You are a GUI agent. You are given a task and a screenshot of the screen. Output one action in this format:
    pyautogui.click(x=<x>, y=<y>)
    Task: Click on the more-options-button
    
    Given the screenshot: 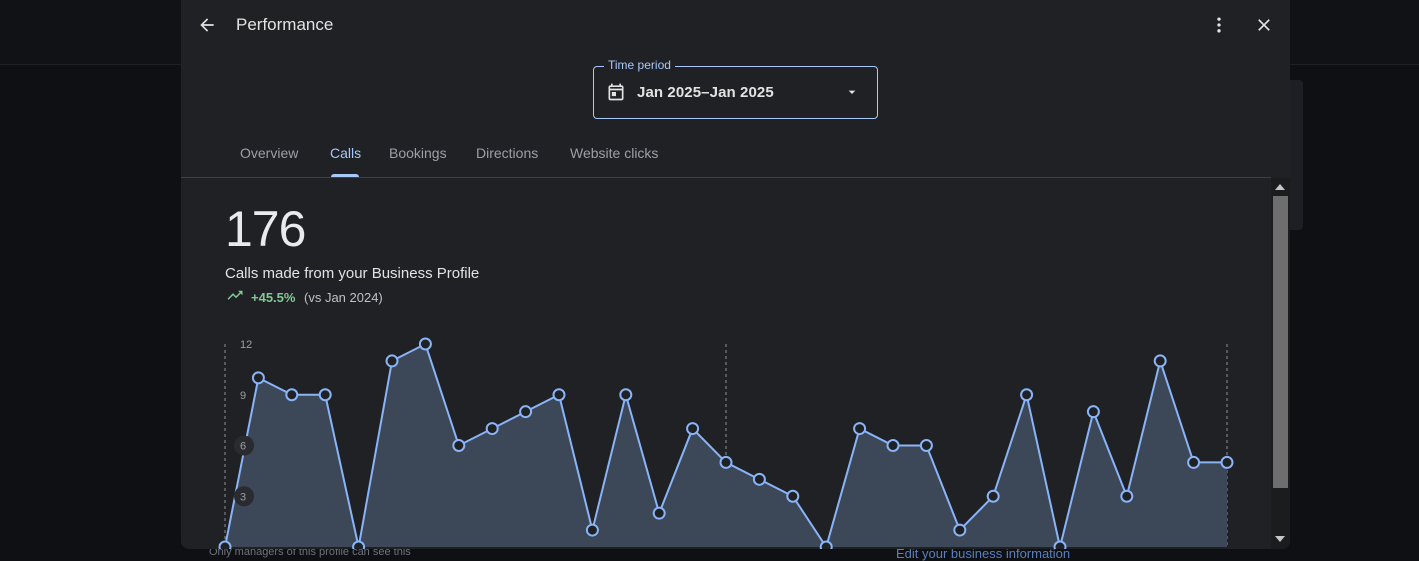 What is the action you would take?
    pyautogui.click(x=1219, y=25)
    